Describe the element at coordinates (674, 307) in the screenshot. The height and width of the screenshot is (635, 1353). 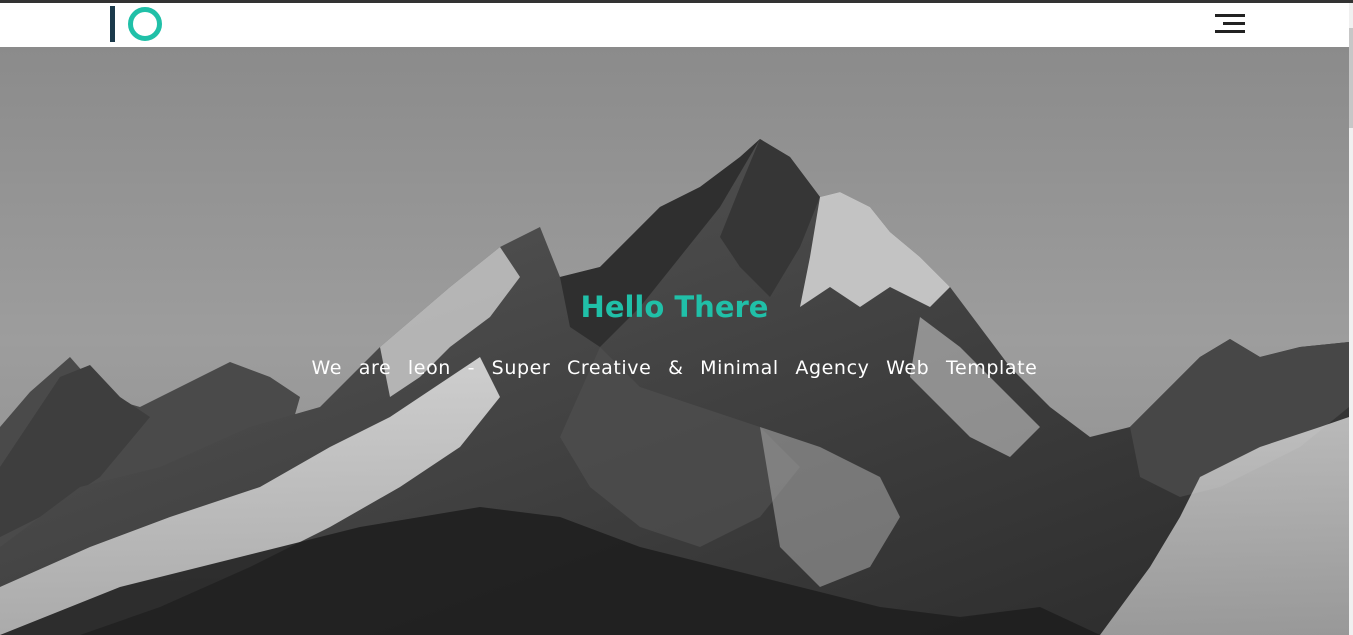
I see `hero-title: Hello There` at that location.